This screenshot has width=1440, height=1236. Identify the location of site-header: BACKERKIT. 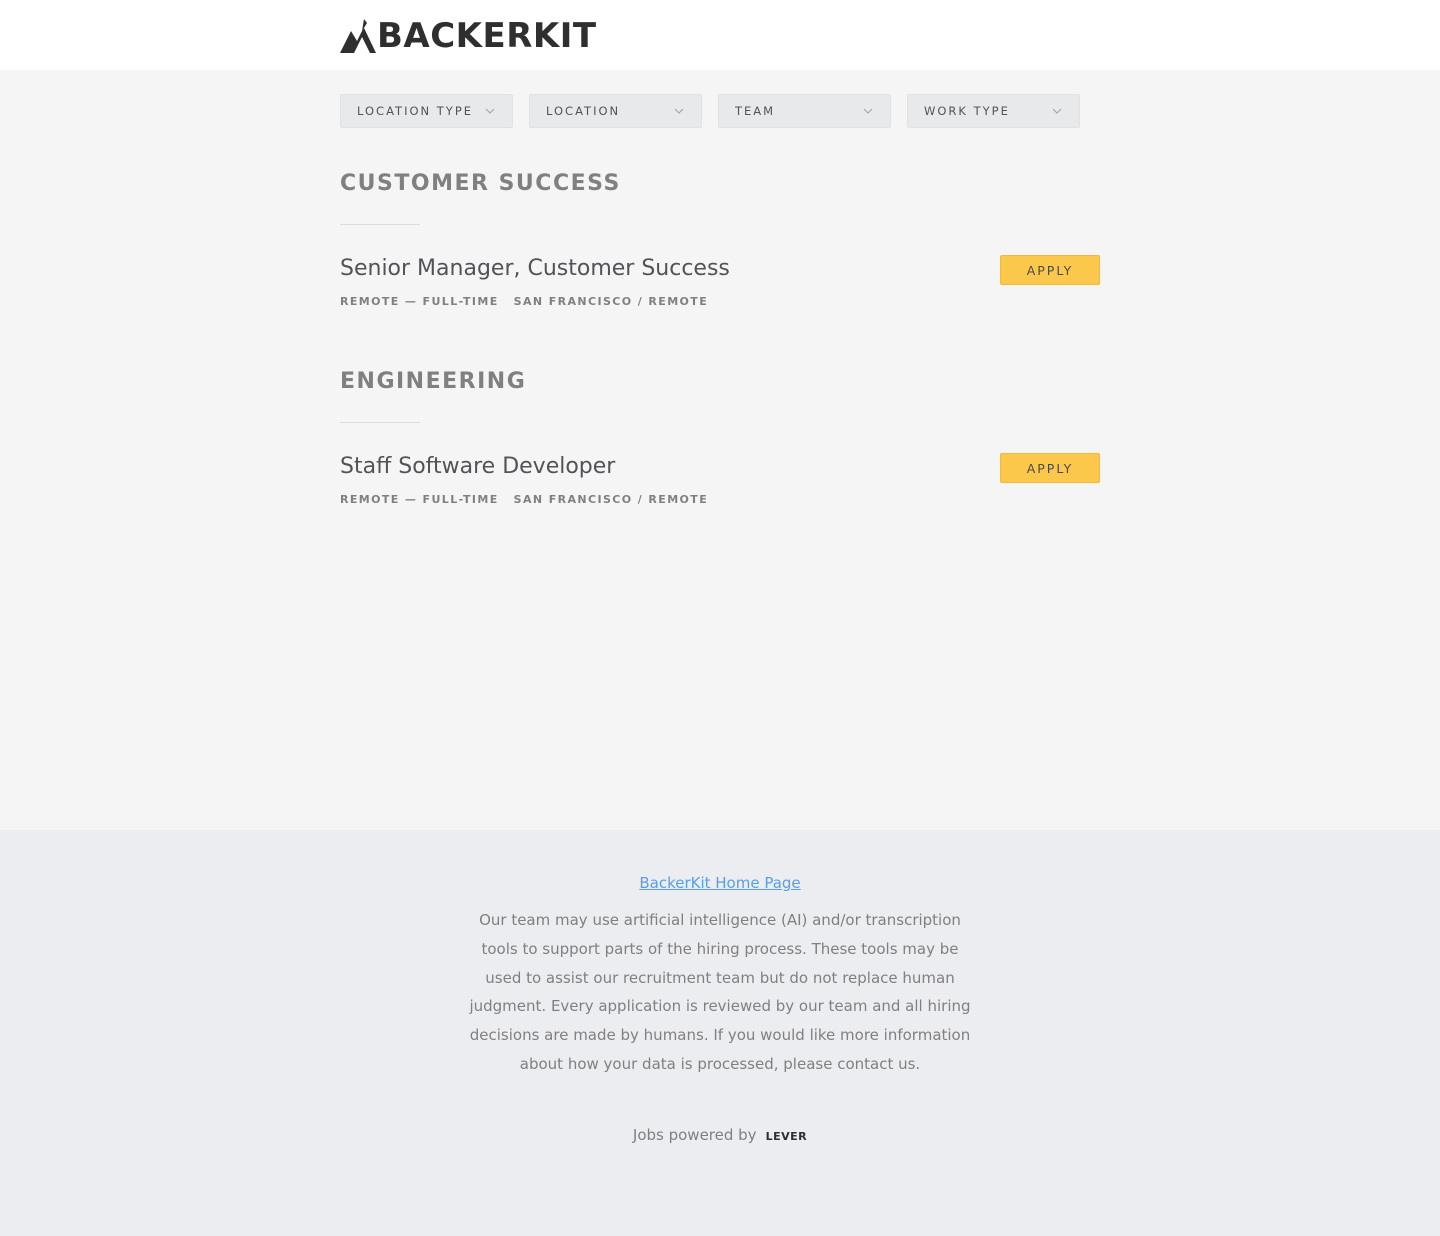
(720, 35).